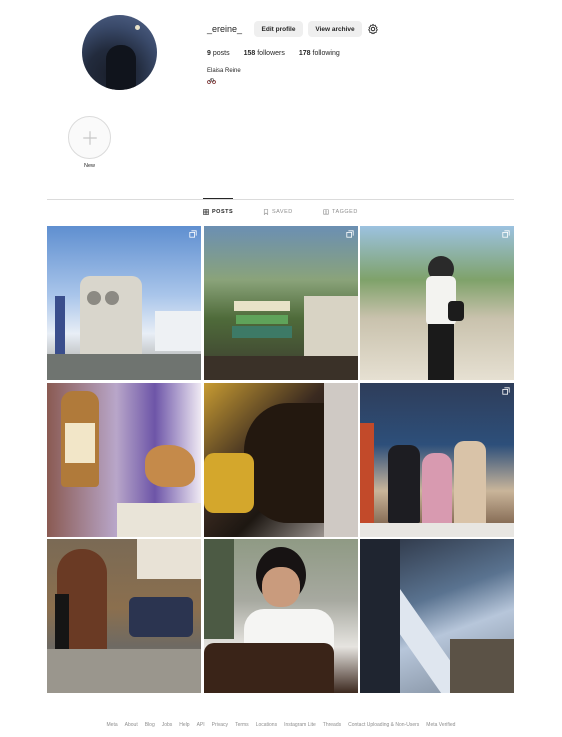 The width and height of the screenshot is (562, 737). I want to click on following-count: 178, so click(304, 53).